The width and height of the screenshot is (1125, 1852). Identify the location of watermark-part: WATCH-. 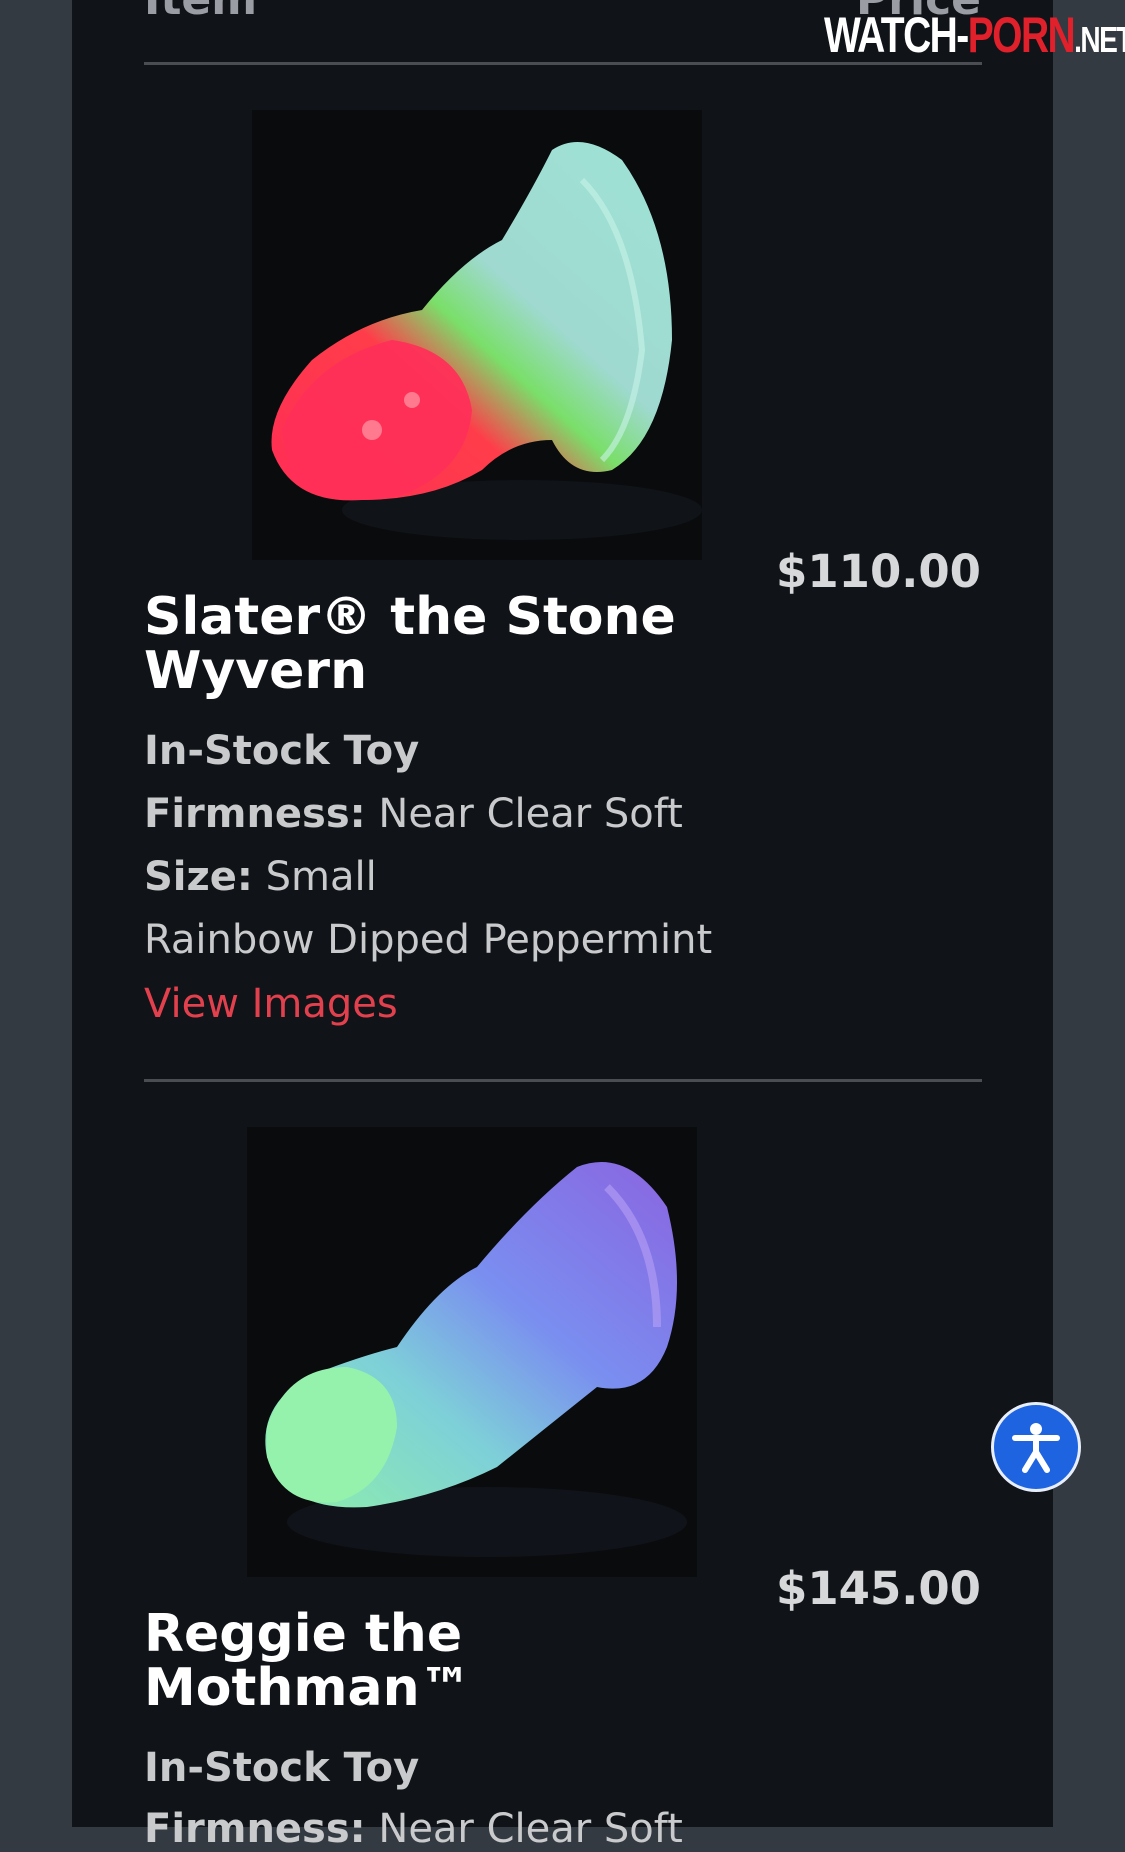
(896, 35).